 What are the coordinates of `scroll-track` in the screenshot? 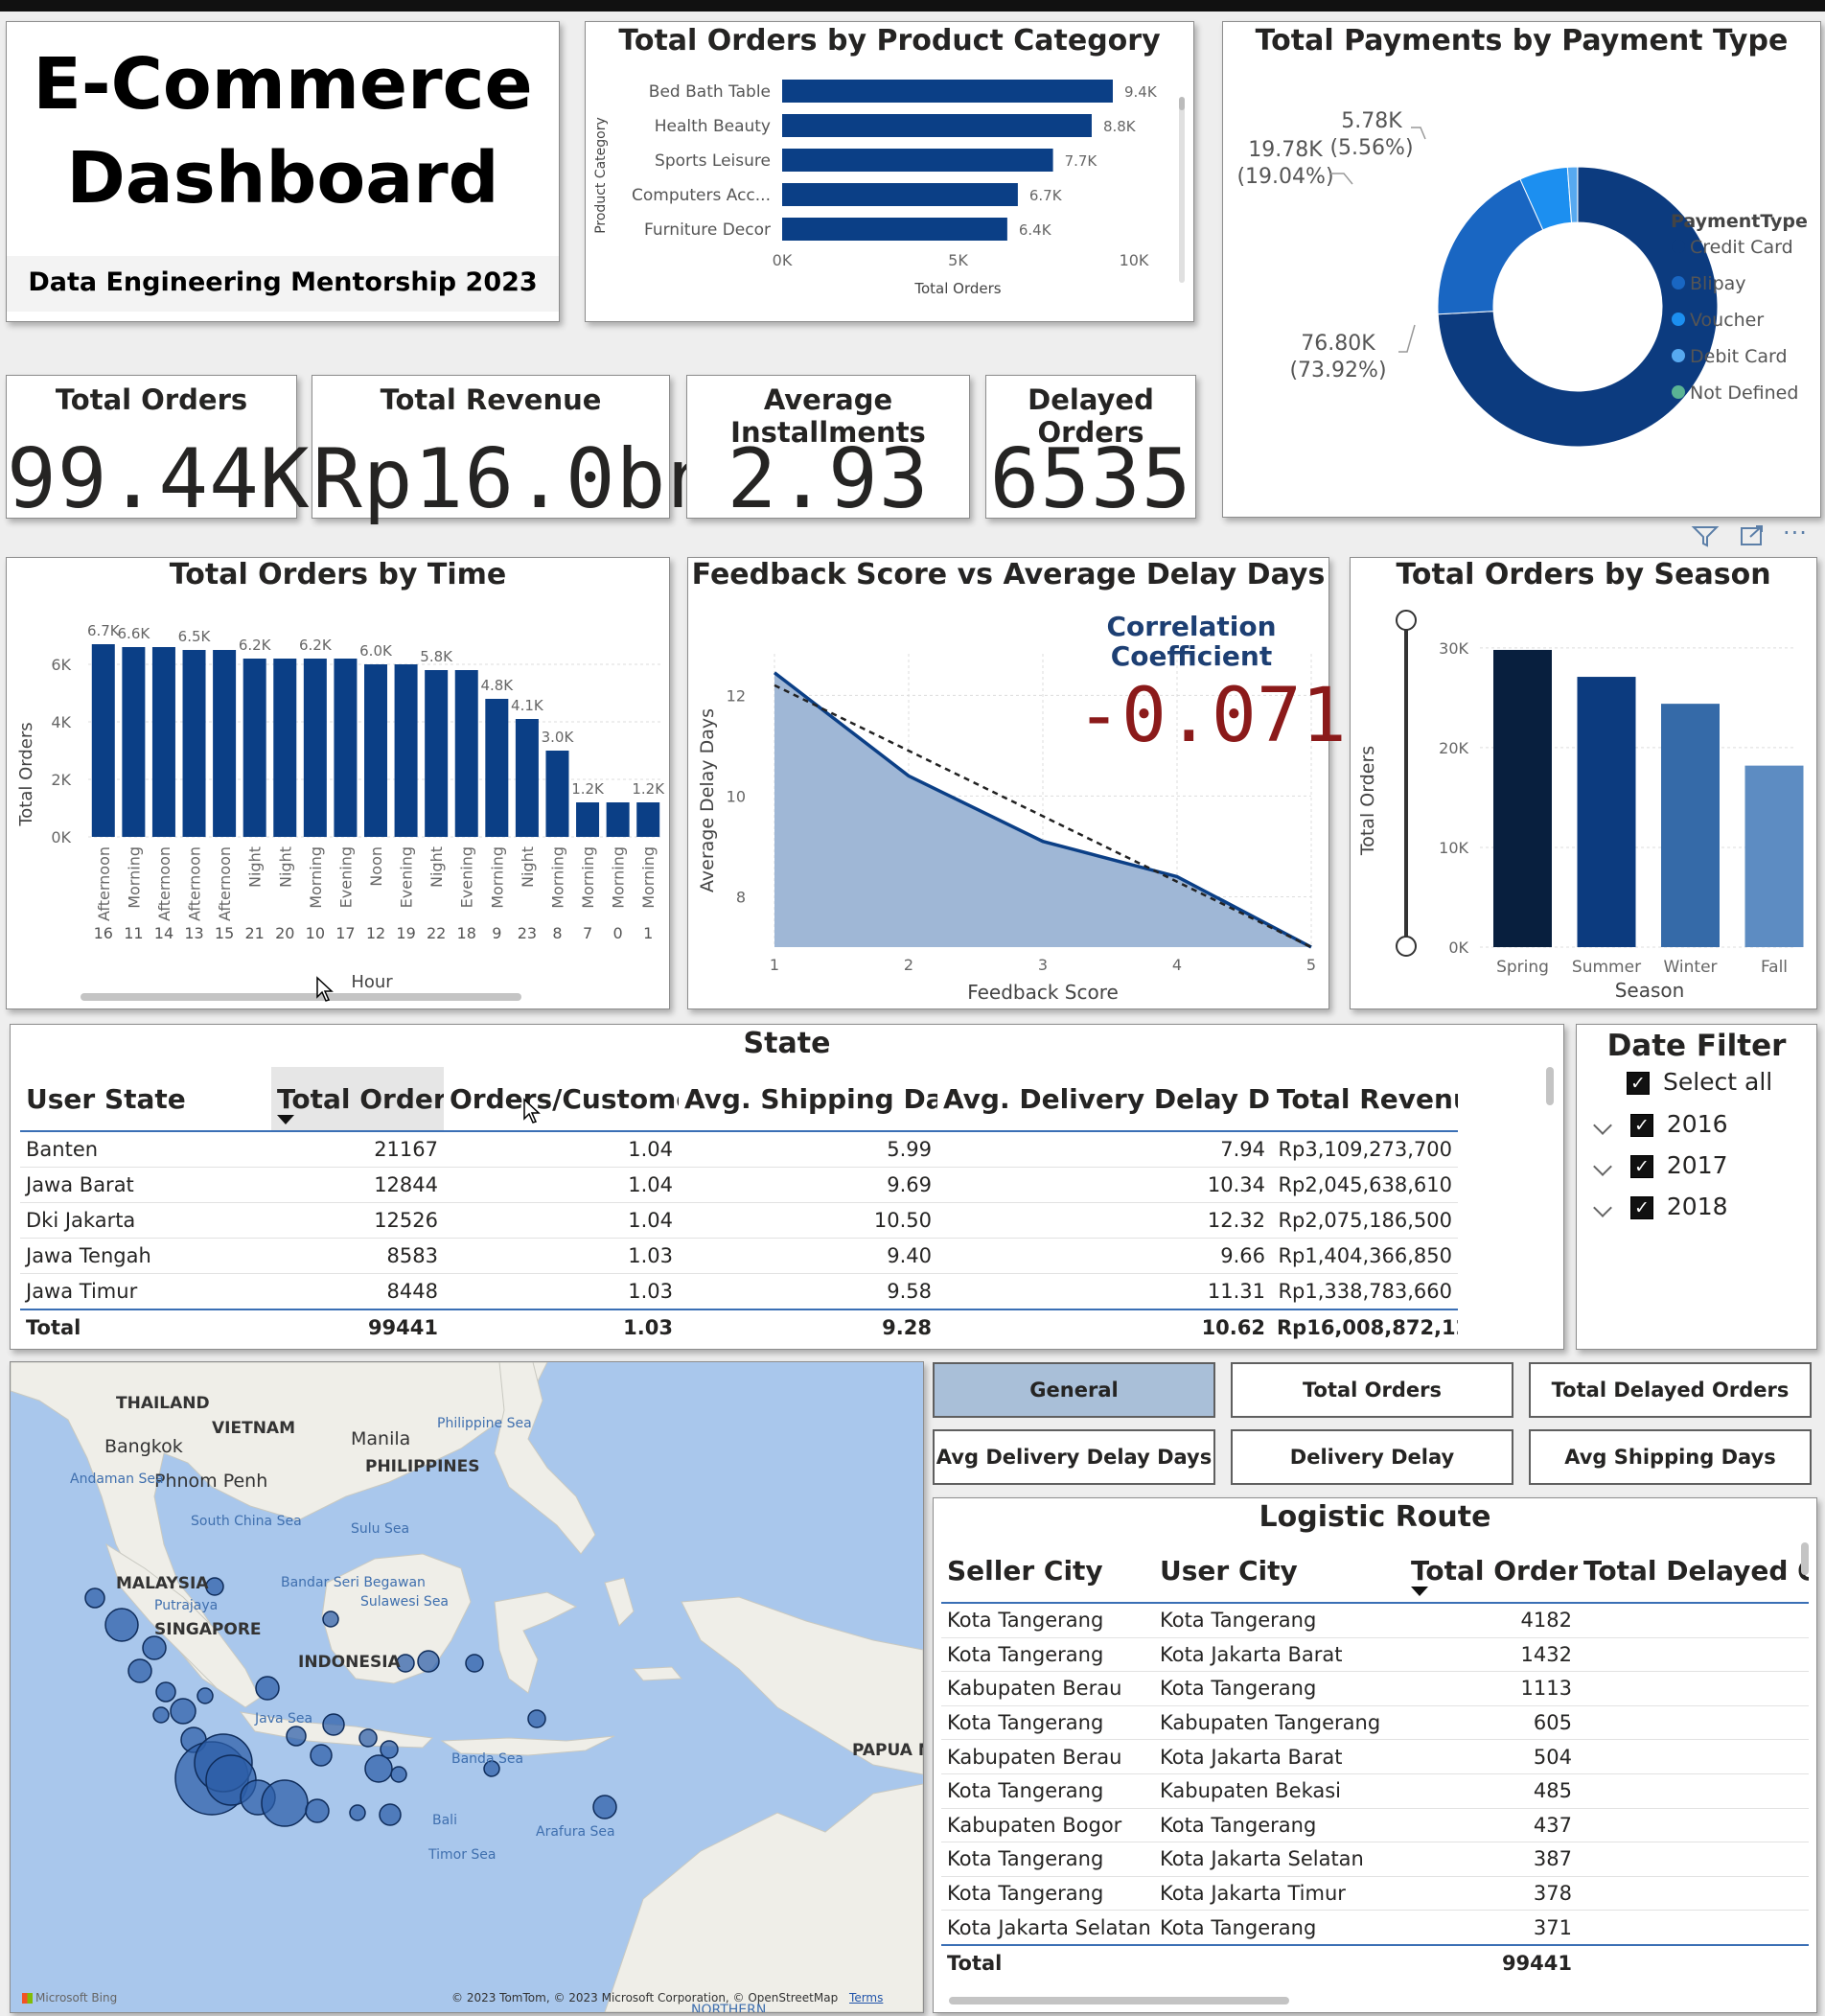 It's located at (1182, 190).